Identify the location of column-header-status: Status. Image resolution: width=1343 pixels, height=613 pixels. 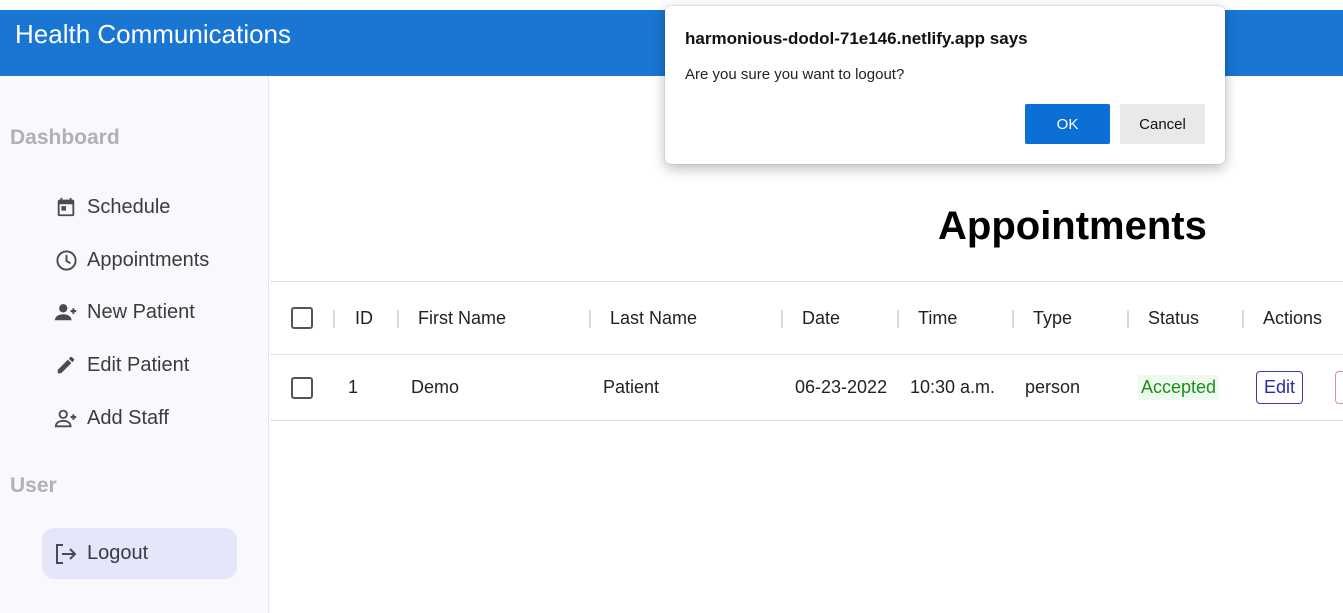
(1173, 318).